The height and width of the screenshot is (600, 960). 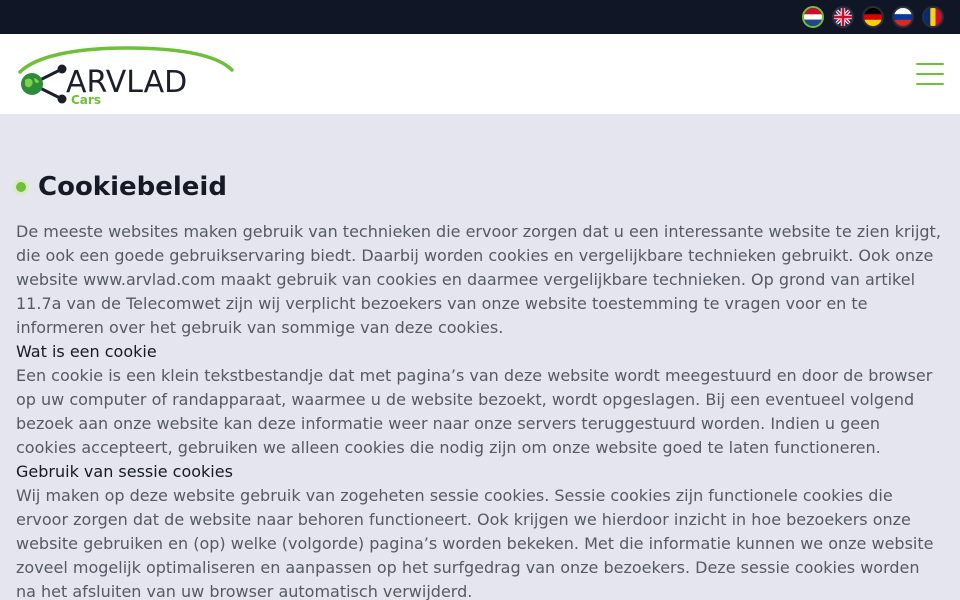 What do you see at coordinates (21, 187) in the screenshot?
I see `title-bullet-icon` at bounding box center [21, 187].